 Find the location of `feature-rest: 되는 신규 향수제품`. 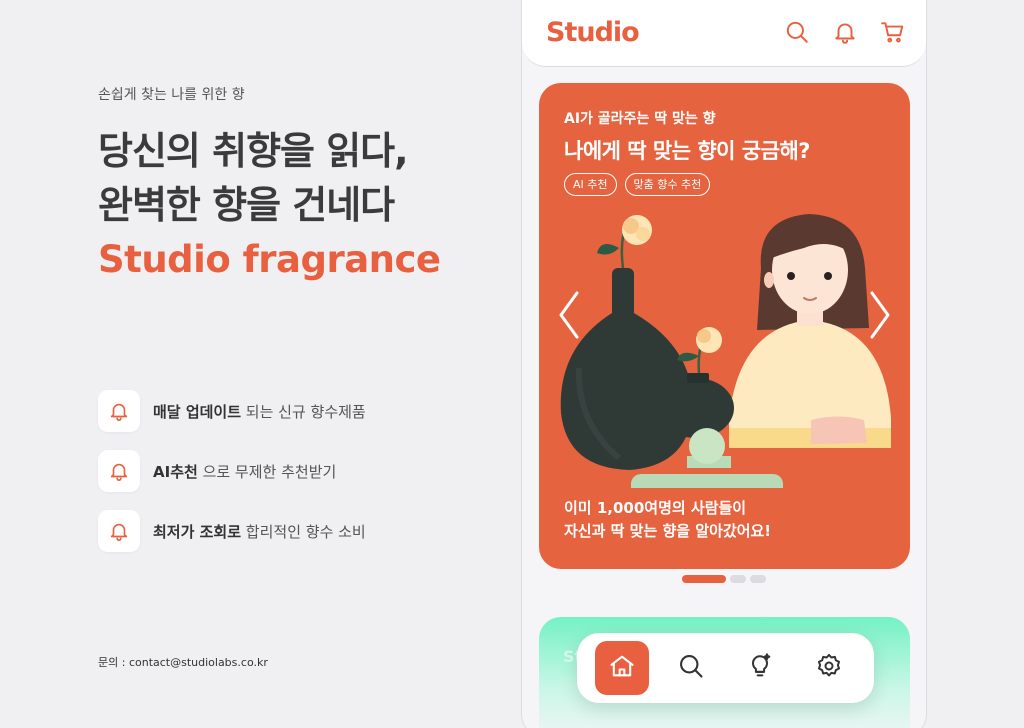

feature-rest: 되는 신규 향수제품 is located at coordinates (303, 411).